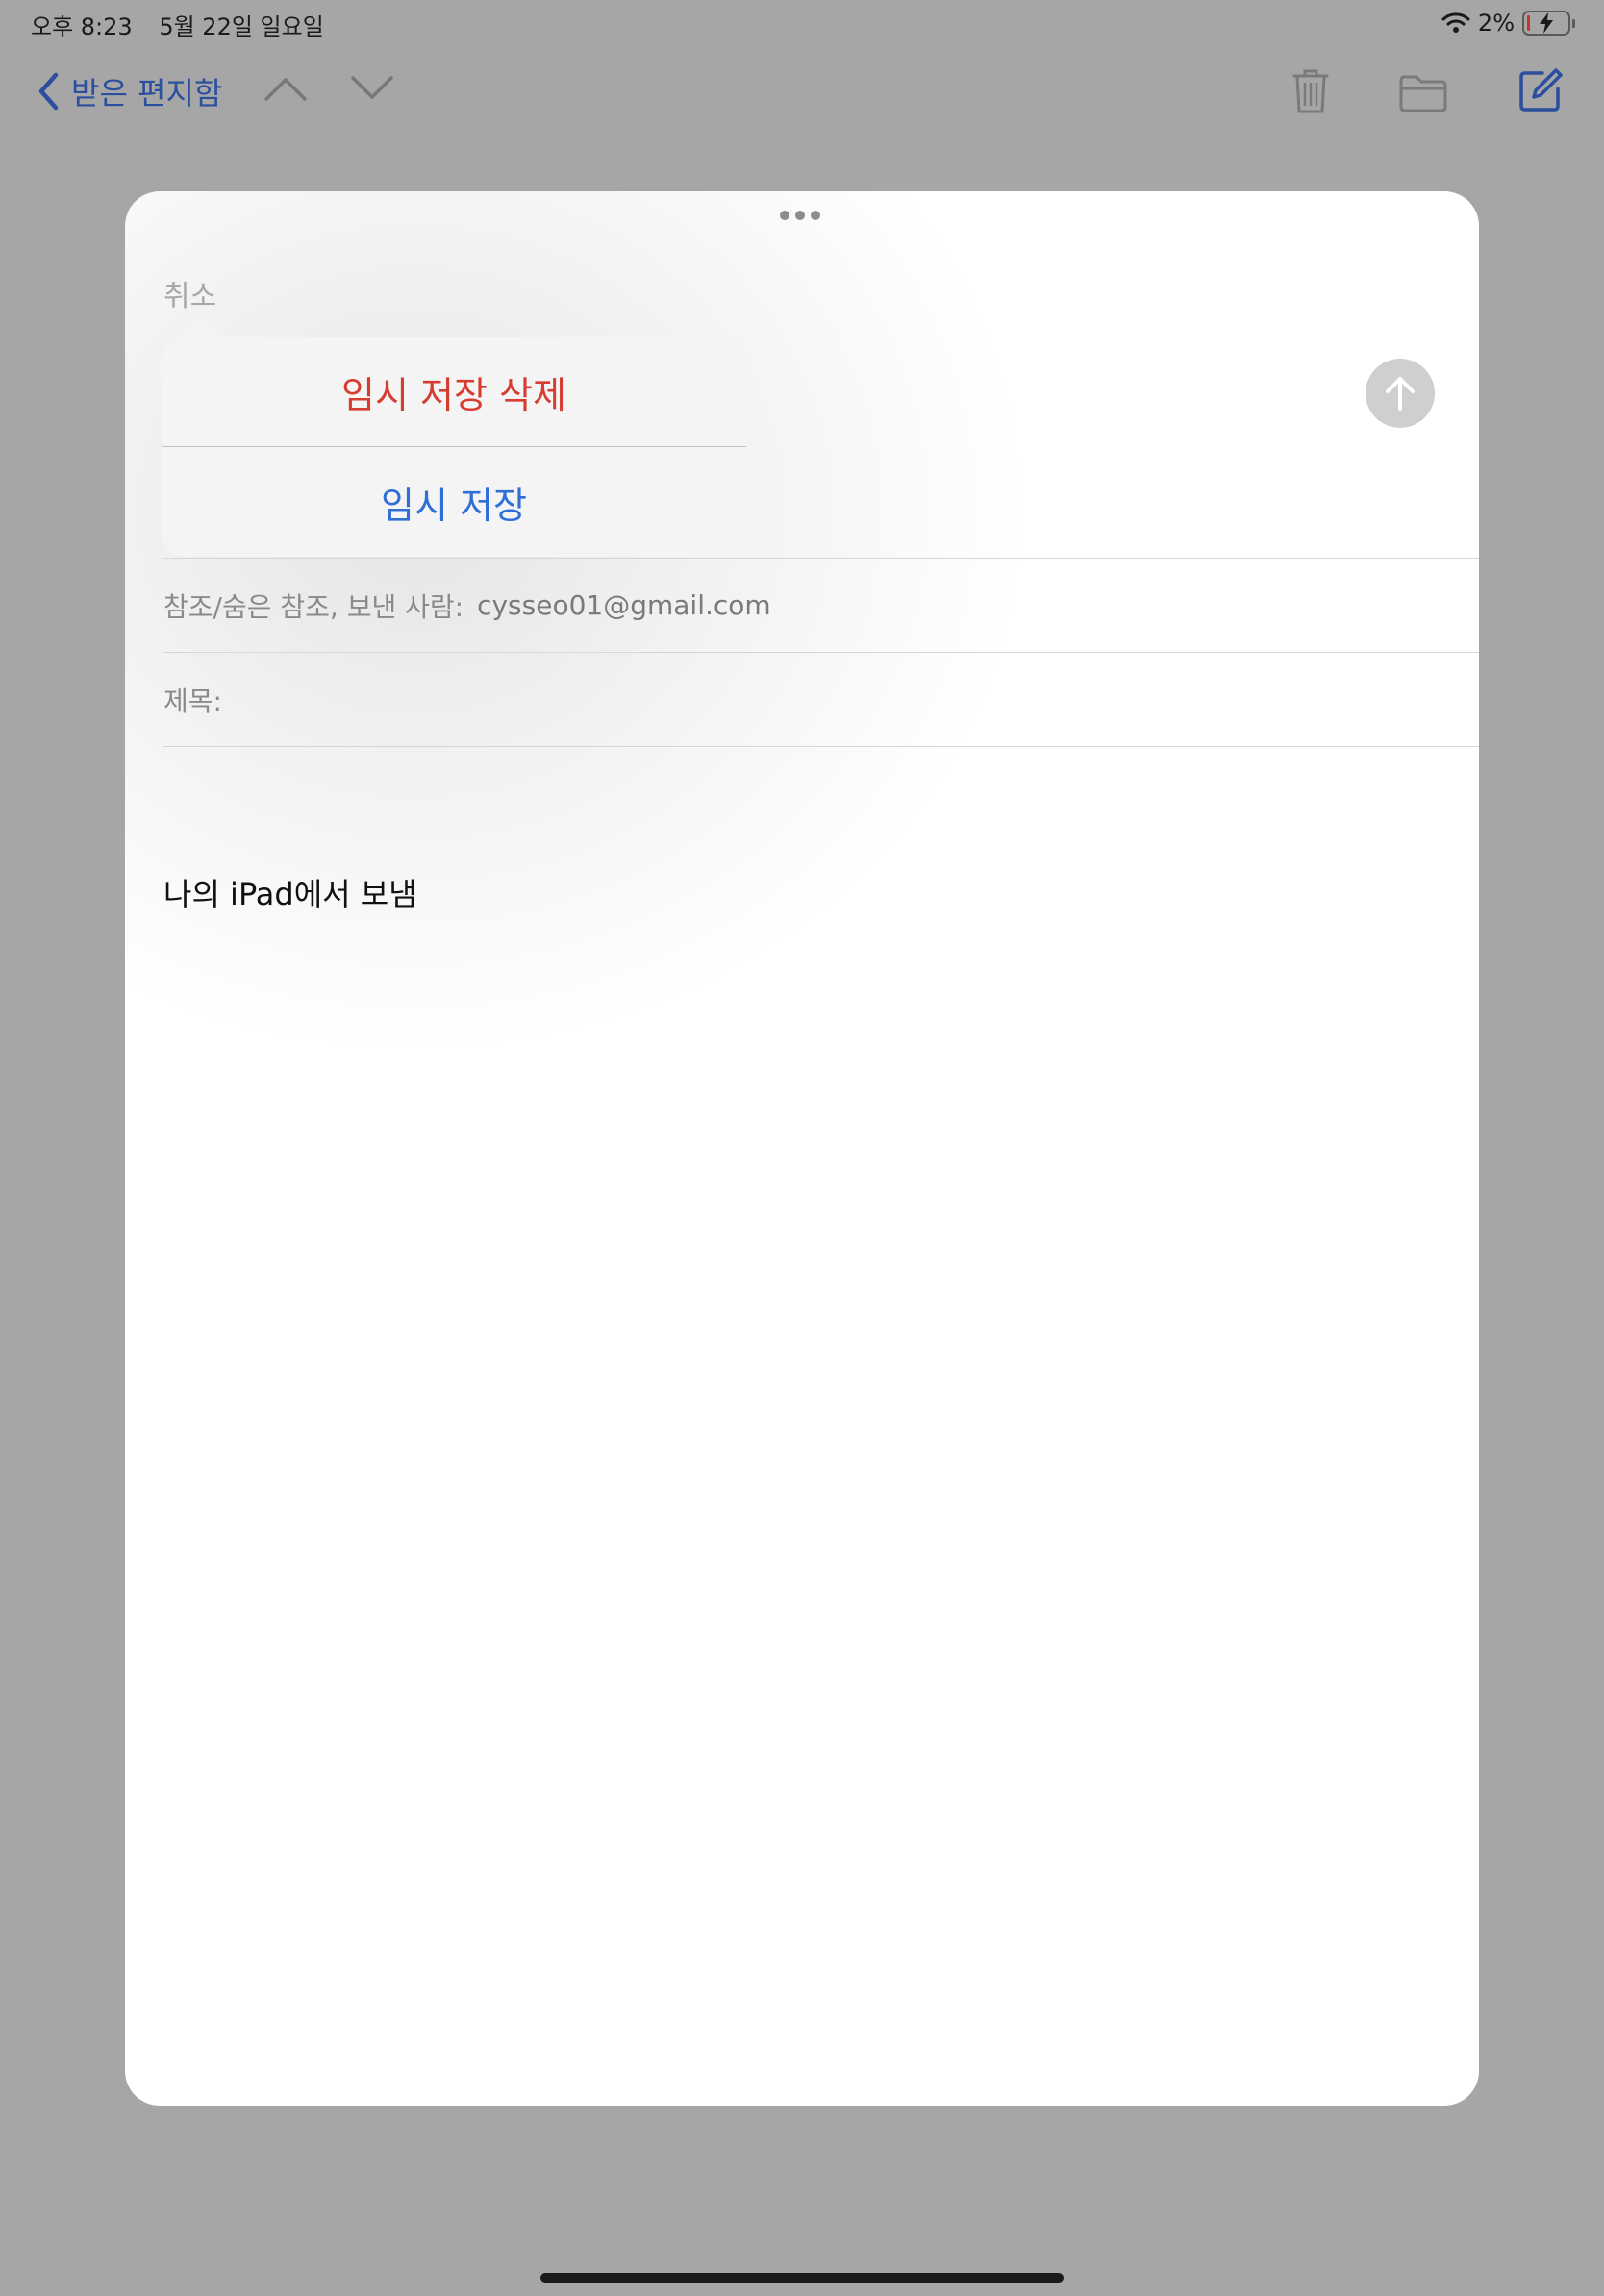  What do you see at coordinates (1540, 90) in the screenshot?
I see `compose-icon` at bounding box center [1540, 90].